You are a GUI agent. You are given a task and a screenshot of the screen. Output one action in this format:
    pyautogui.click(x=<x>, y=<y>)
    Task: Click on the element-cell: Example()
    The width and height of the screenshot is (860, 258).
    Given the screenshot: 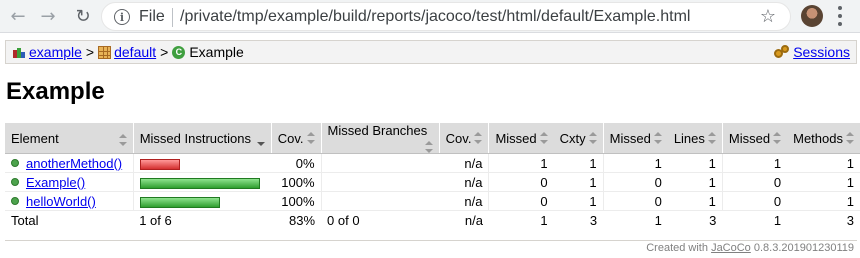 What is the action you would take?
    pyautogui.click(x=69, y=182)
    